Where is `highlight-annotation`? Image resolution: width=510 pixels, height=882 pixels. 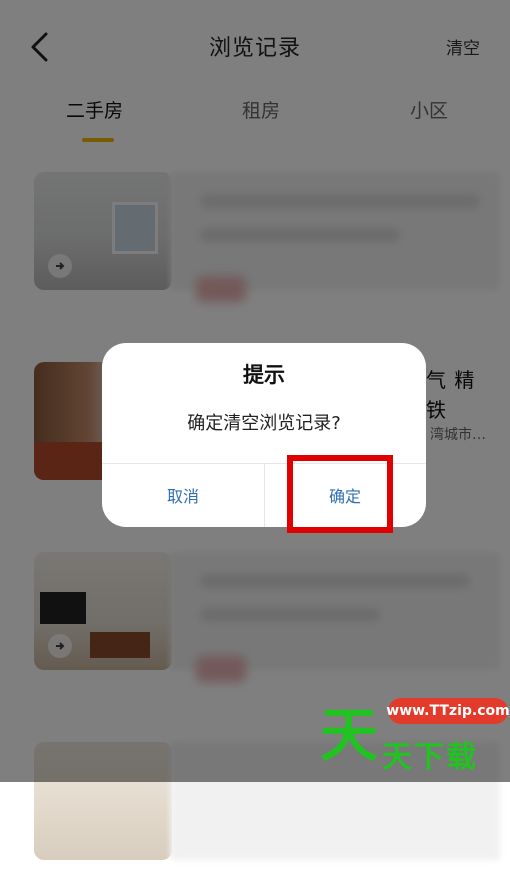
highlight-annotation is located at coordinates (340, 494).